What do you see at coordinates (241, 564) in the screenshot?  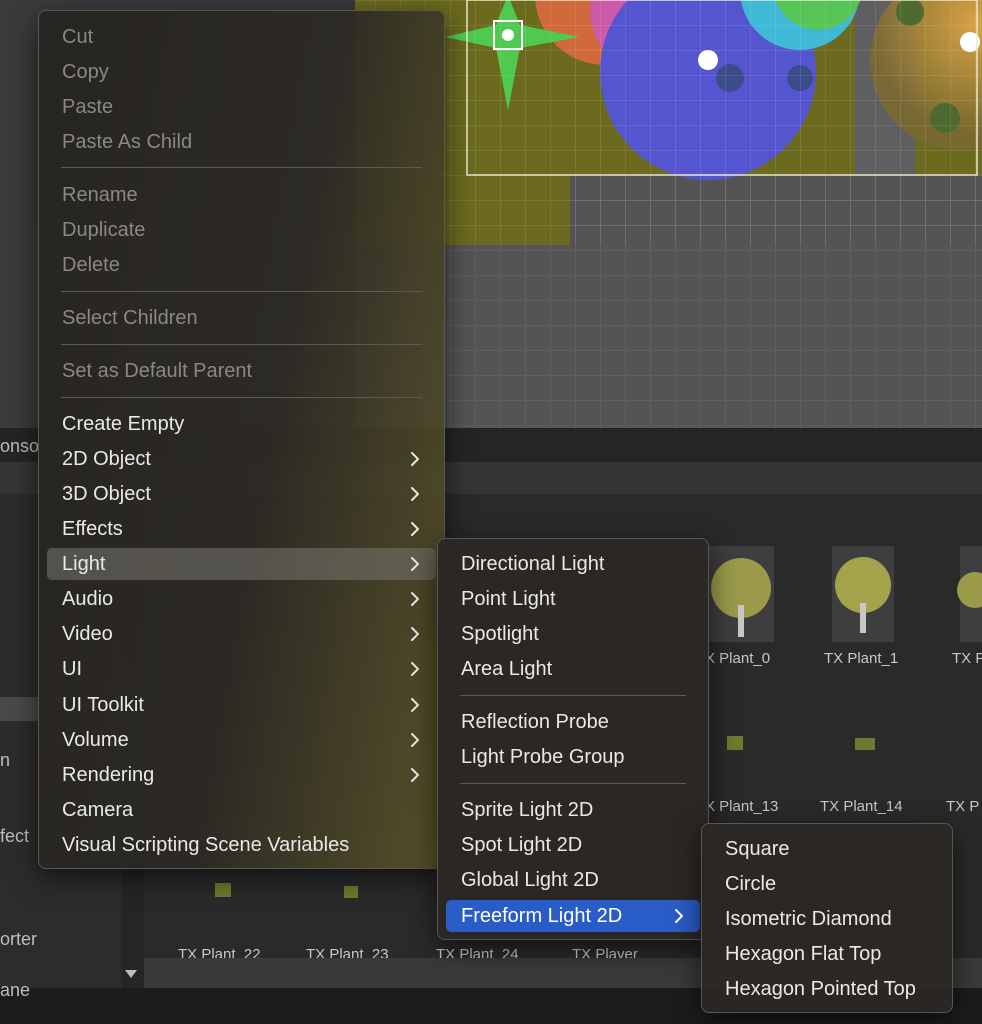 I see `menu-item-light: Light` at bounding box center [241, 564].